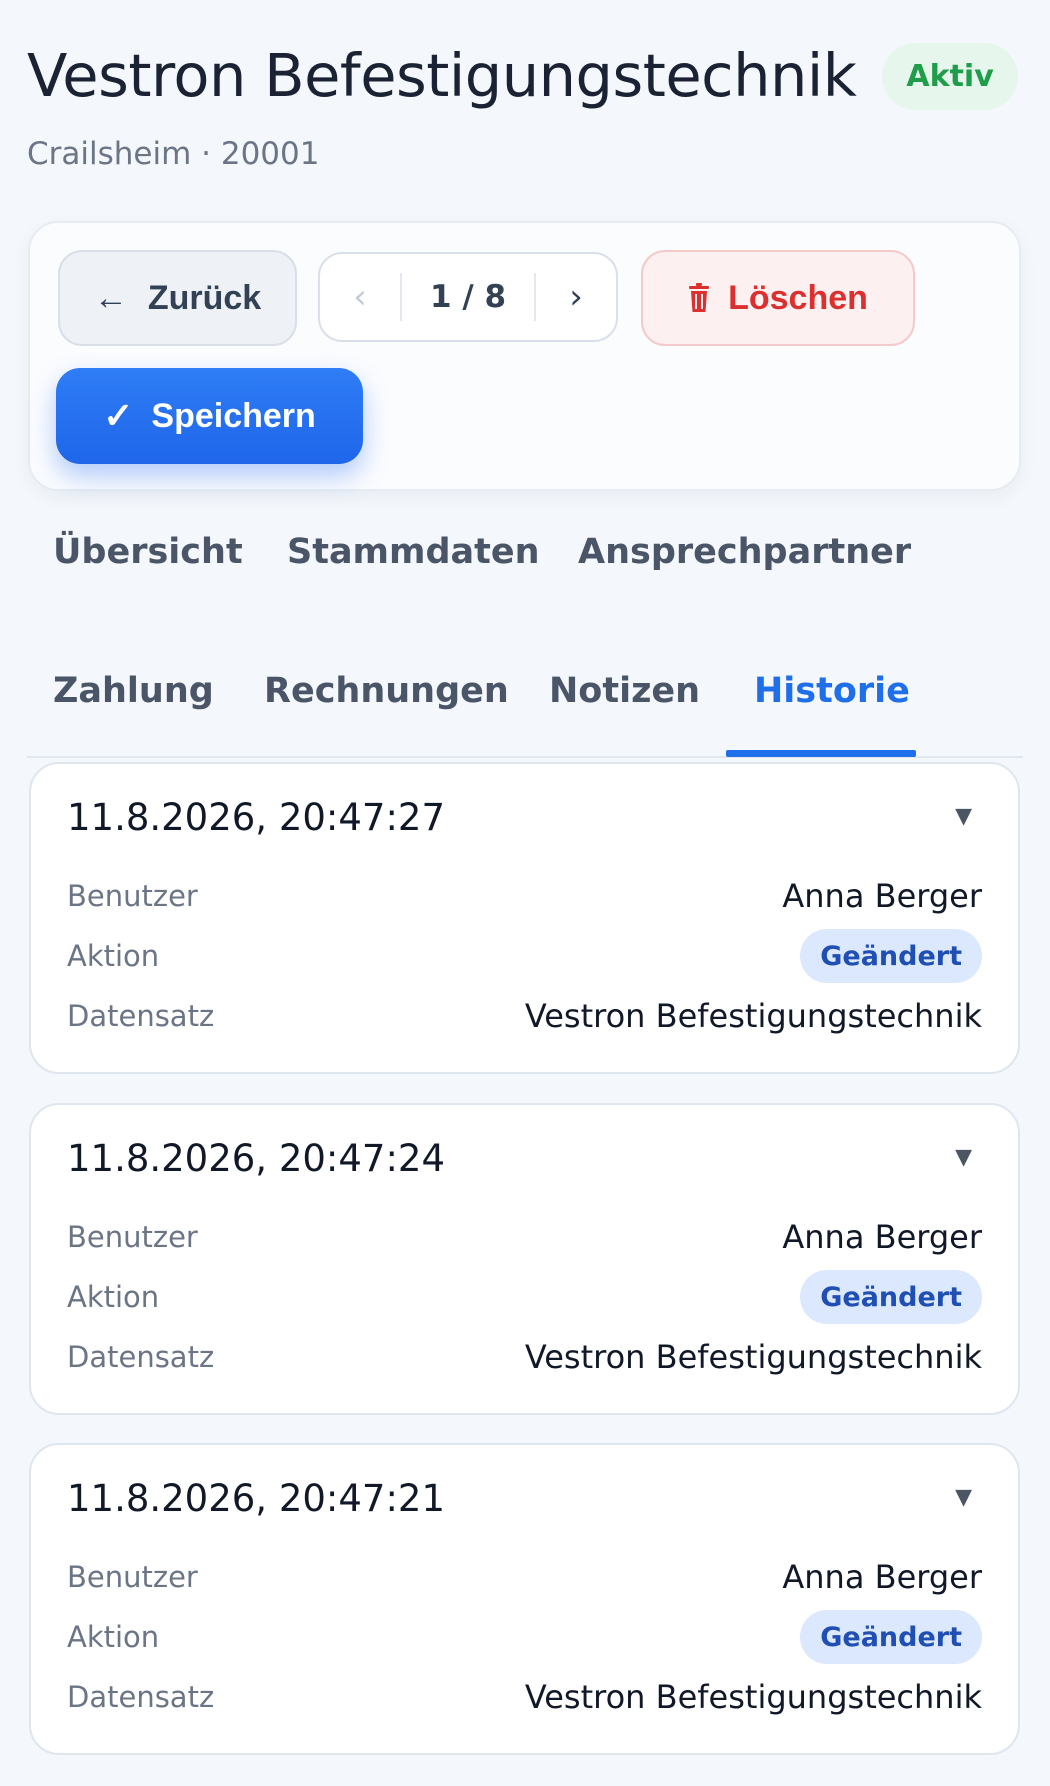 This screenshot has width=1050, height=1786. I want to click on pager-count: 1 / 8, so click(468, 297).